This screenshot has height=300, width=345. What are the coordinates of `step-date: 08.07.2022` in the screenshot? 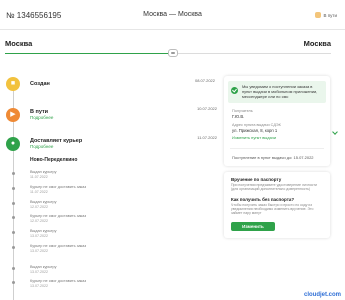 It's located at (204, 80).